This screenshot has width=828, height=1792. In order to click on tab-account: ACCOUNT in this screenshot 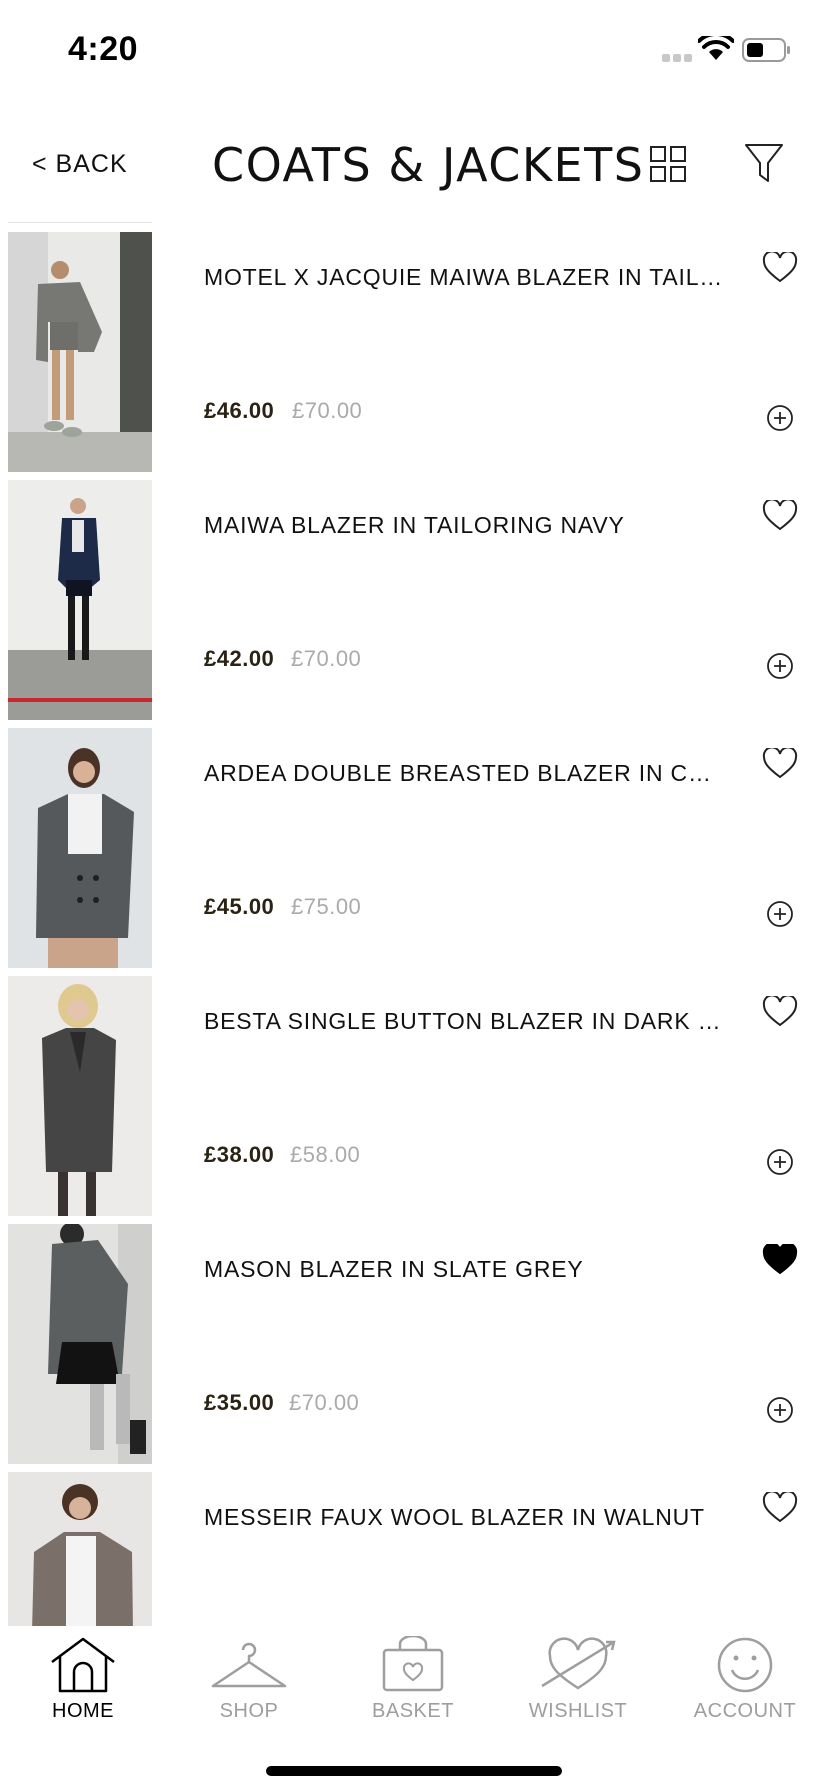, I will do `click(745, 1686)`.